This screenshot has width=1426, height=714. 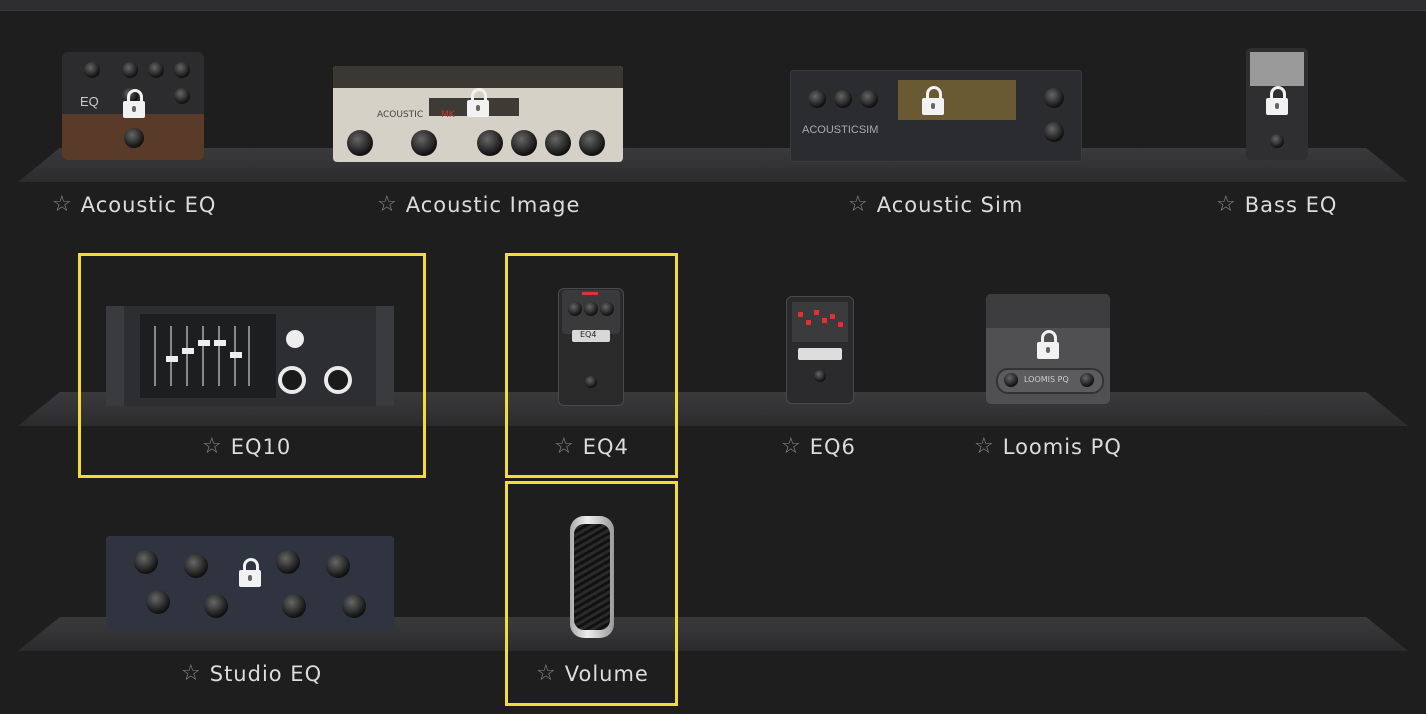 What do you see at coordinates (1046, 379) in the screenshot?
I see `loomis-brand-text: LOOMIS PQ` at bounding box center [1046, 379].